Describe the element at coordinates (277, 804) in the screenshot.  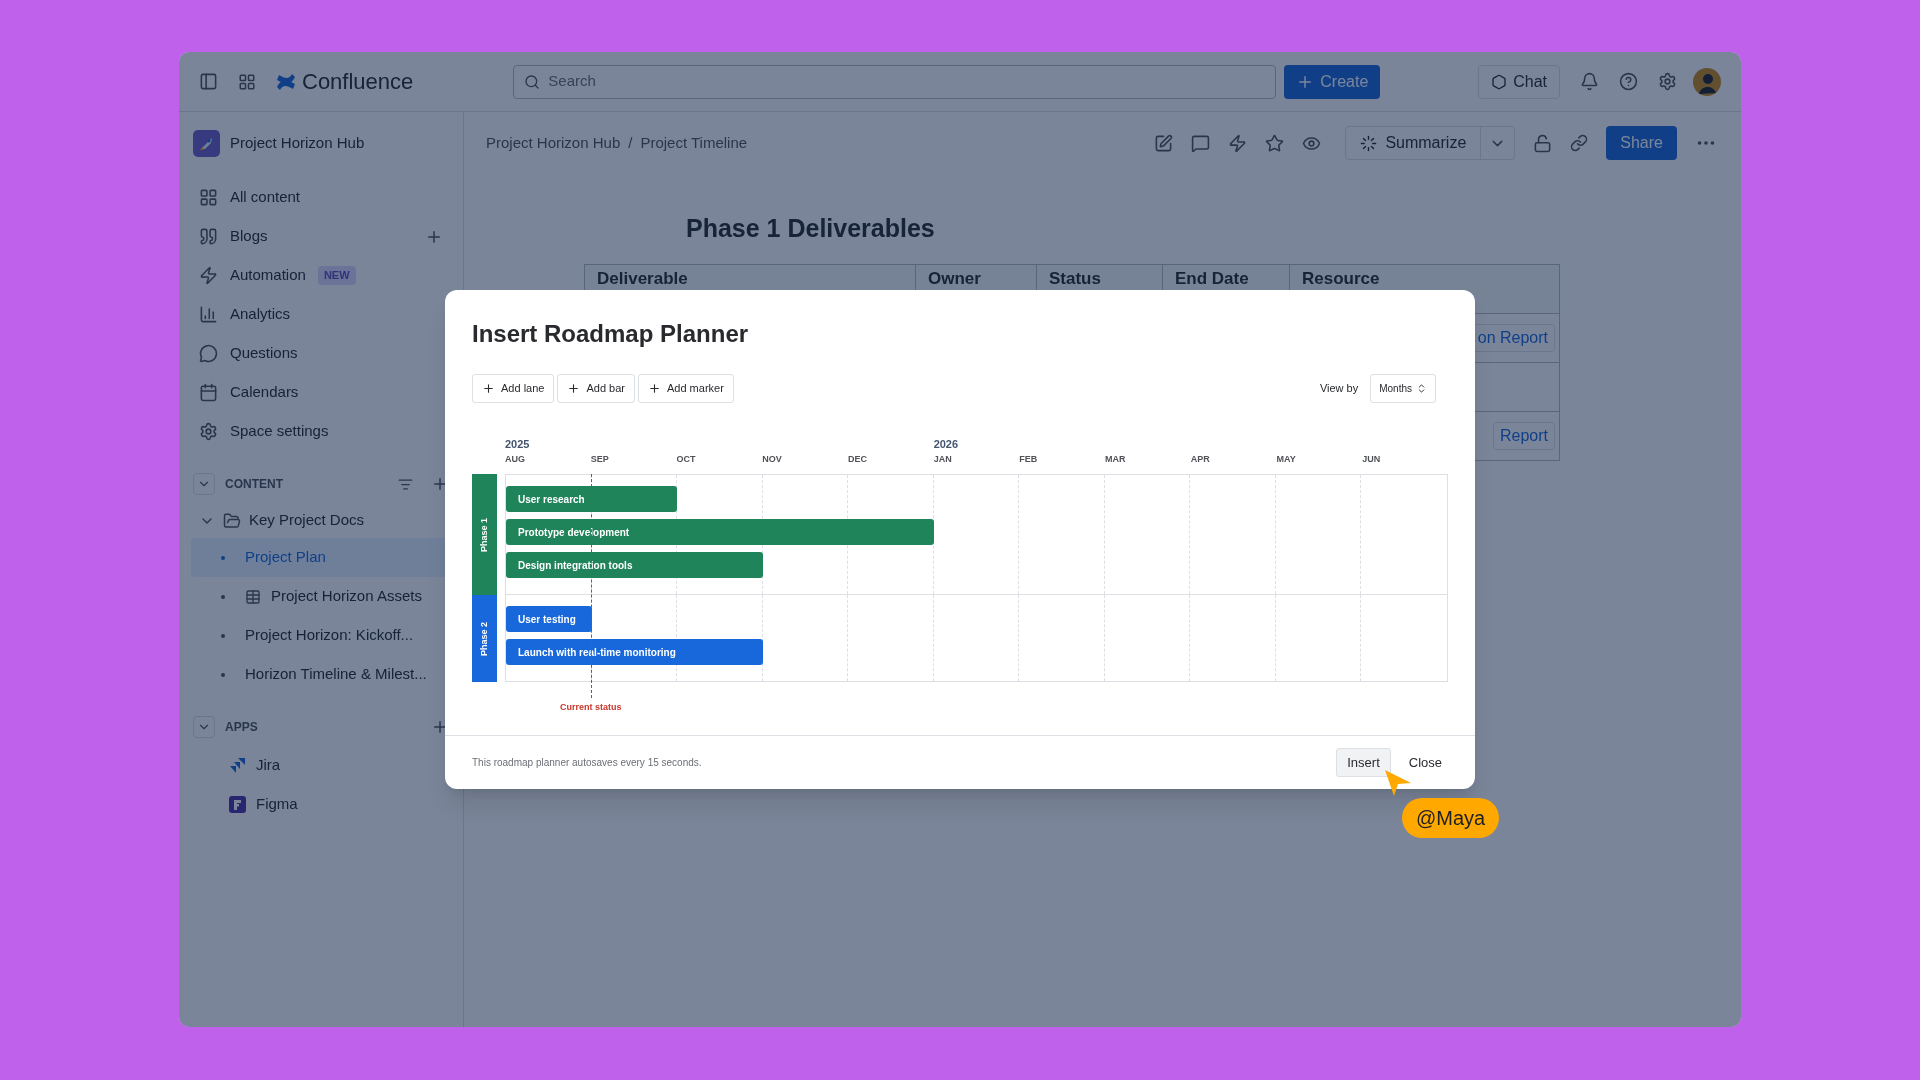
I see `item-label: Figma` at that location.